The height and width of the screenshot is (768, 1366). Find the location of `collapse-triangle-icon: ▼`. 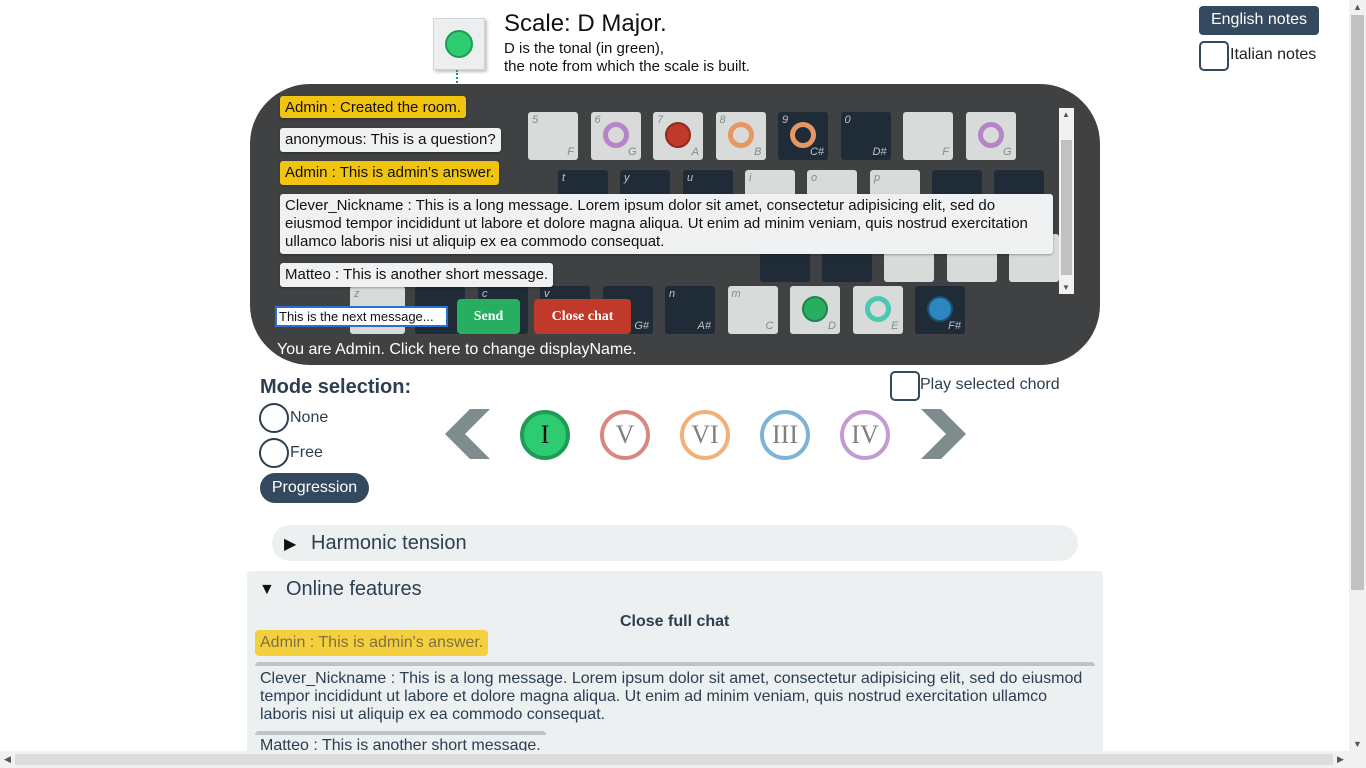

collapse-triangle-icon: ▼ is located at coordinates (267, 590).